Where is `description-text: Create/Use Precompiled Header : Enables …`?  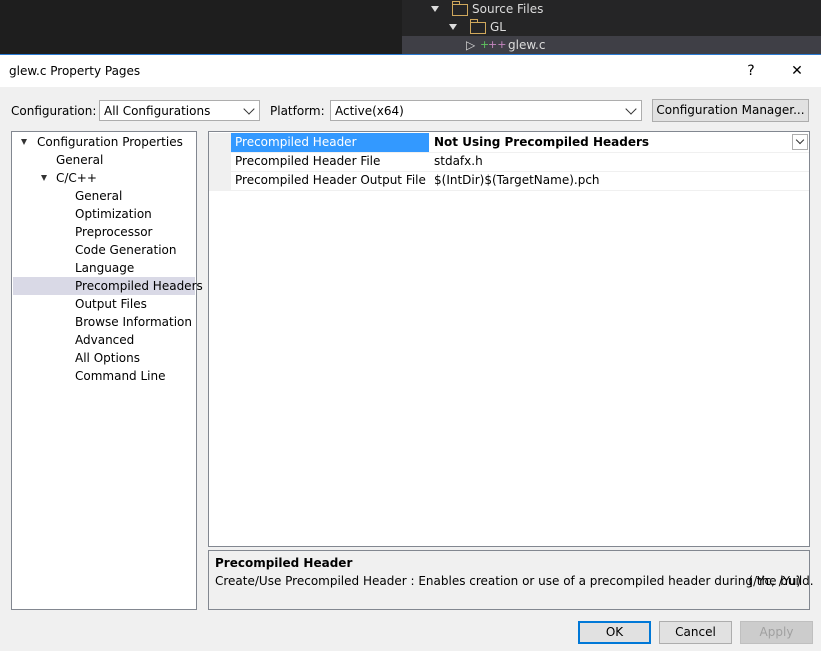
description-text: Create/Use Precompiled Header : Enables … is located at coordinates (514, 581).